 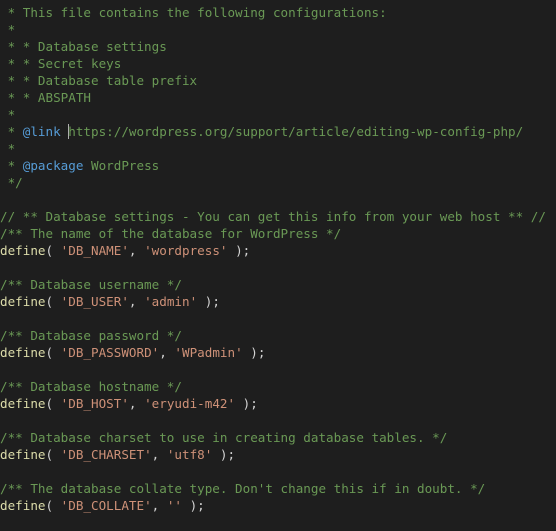 What do you see at coordinates (278, 80) in the screenshot?
I see `code-line: * * Database table prefix` at bounding box center [278, 80].